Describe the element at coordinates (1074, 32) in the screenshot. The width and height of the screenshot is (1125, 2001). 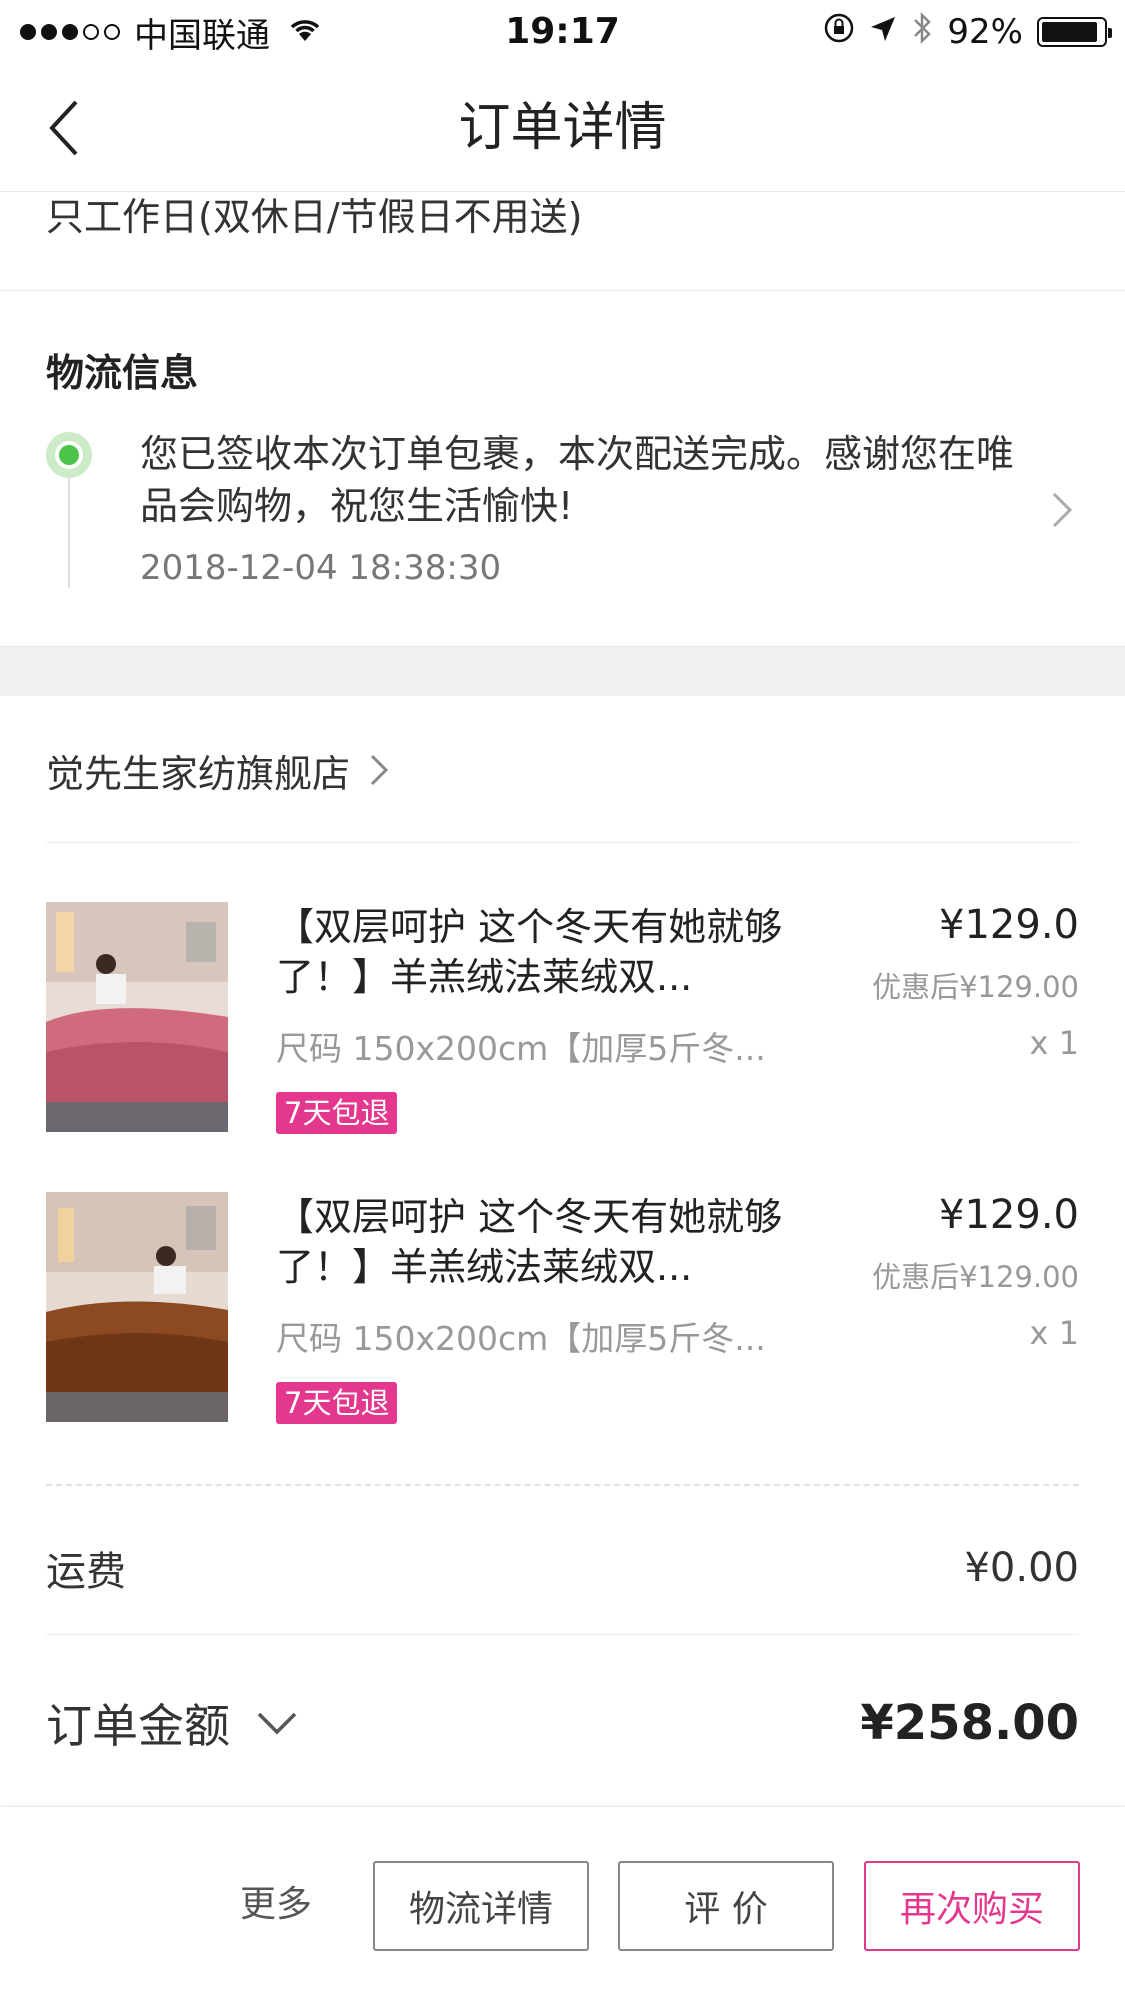
I see `battery-icon` at that location.